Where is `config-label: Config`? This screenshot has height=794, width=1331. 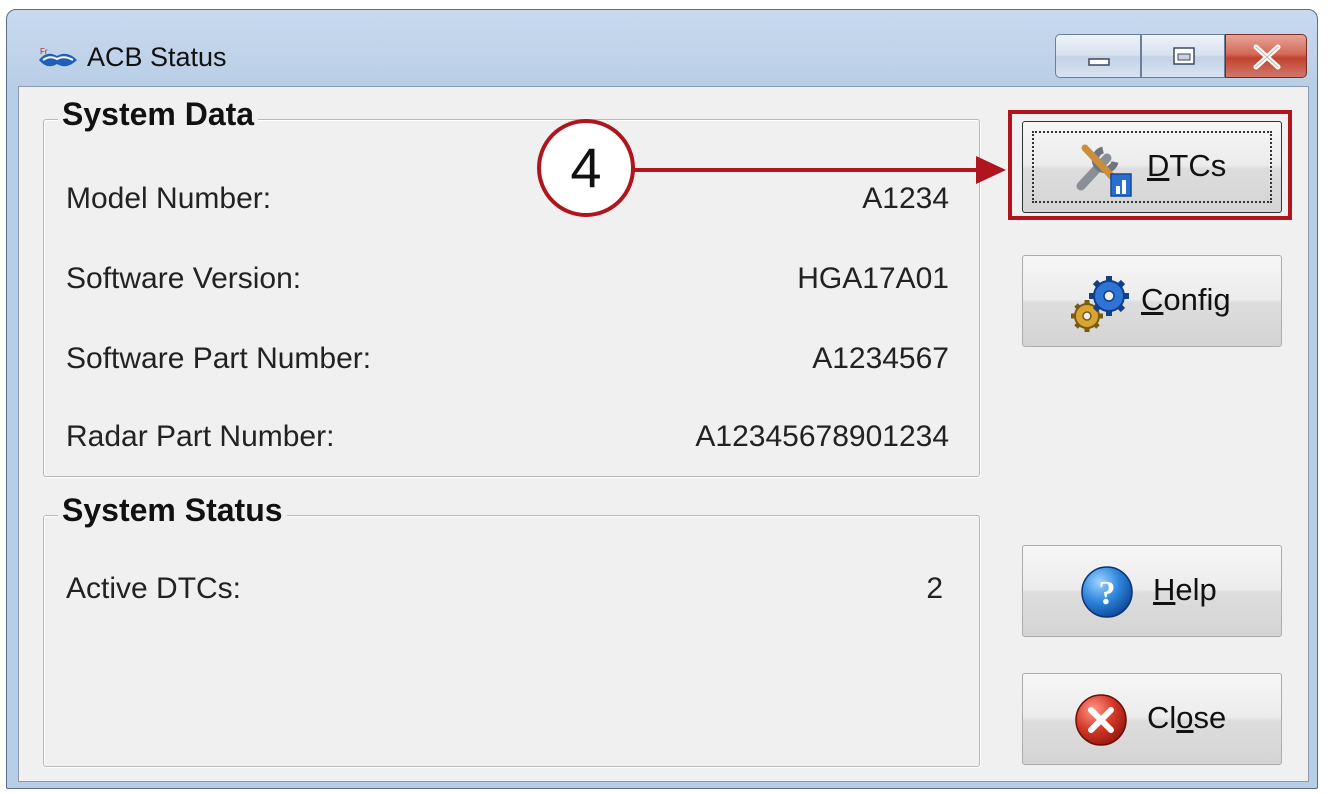
config-label: Config is located at coordinates (1186, 299).